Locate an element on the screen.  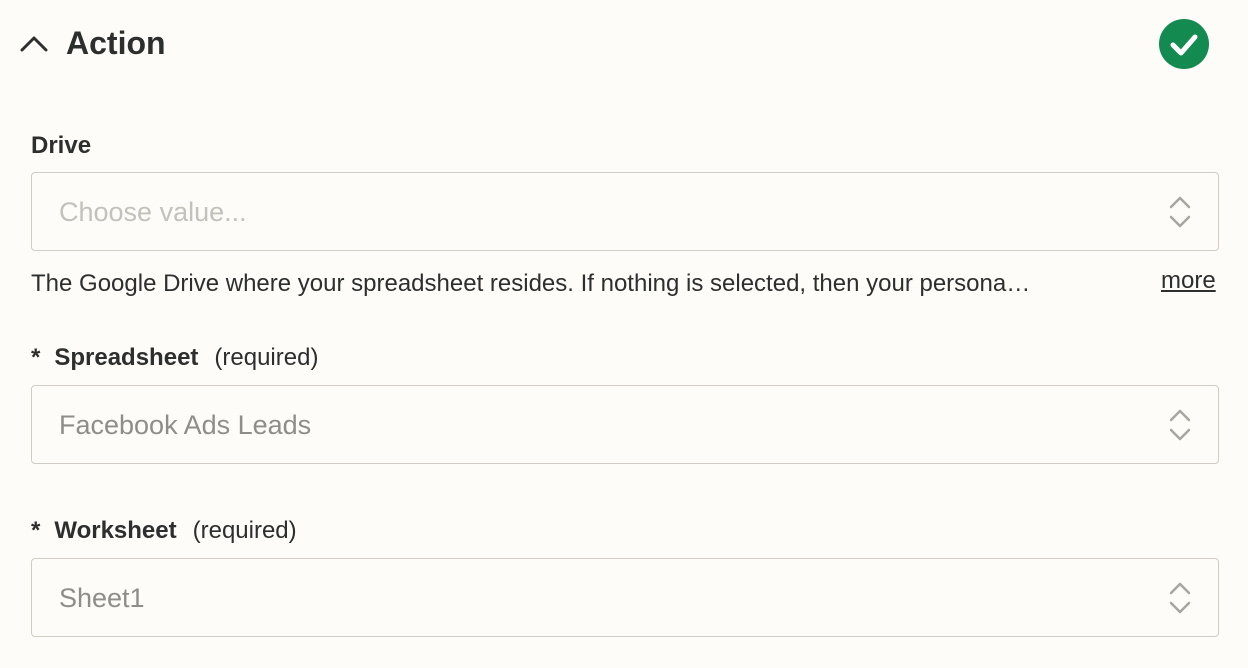
status-badge is located at coordinates (1184, 44).